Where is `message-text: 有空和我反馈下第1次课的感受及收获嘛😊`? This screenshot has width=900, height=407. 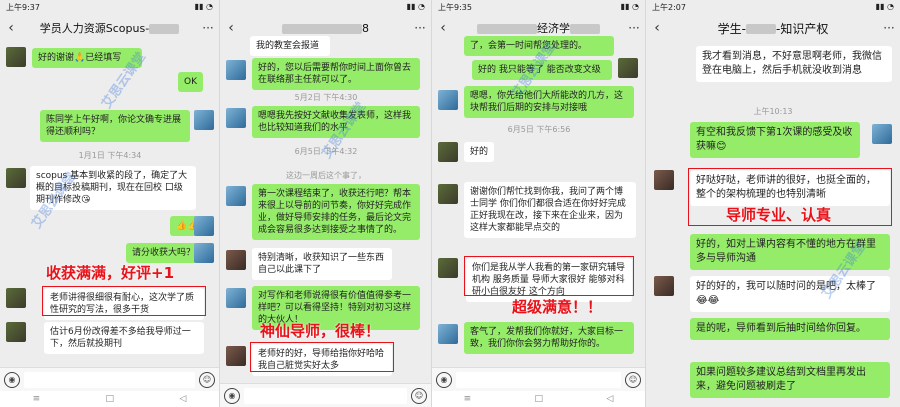
message-text: 有空和我反馈下第1次课的感受及收获嘛😊 is located at coordinates (774, 139).